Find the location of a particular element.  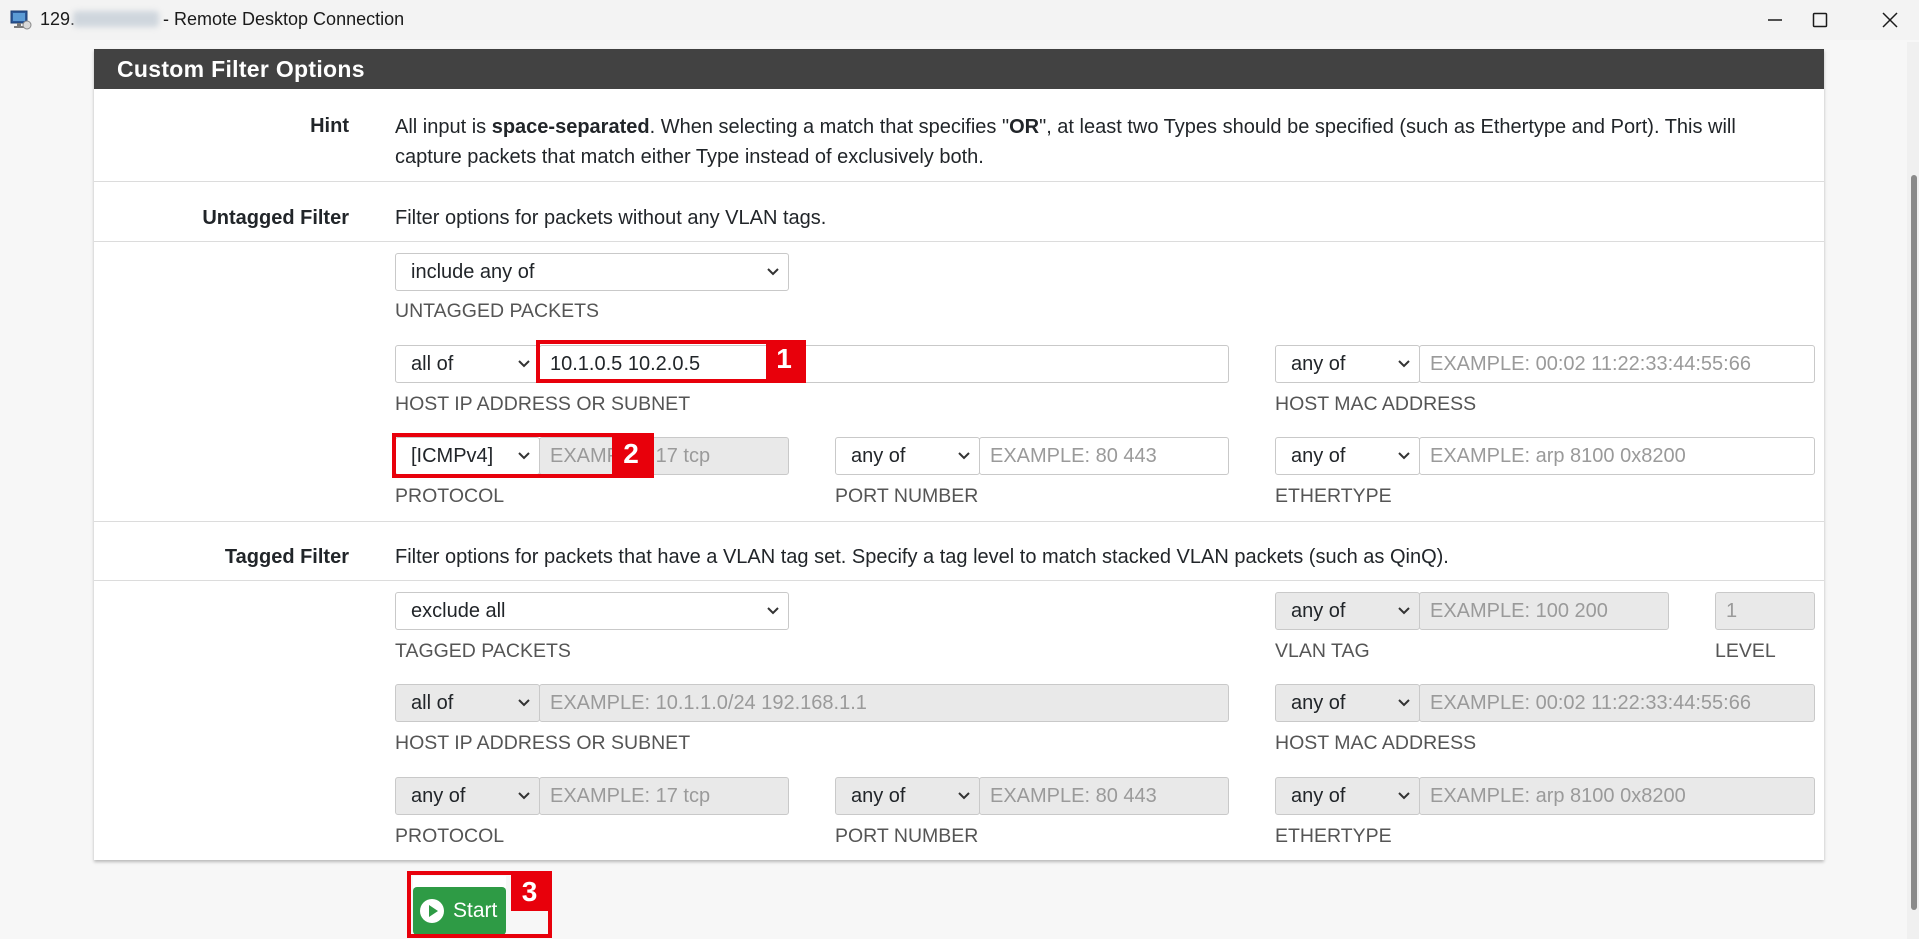

untagged-protocol-label: PROTOCOL is located at coordinates (450, 496).